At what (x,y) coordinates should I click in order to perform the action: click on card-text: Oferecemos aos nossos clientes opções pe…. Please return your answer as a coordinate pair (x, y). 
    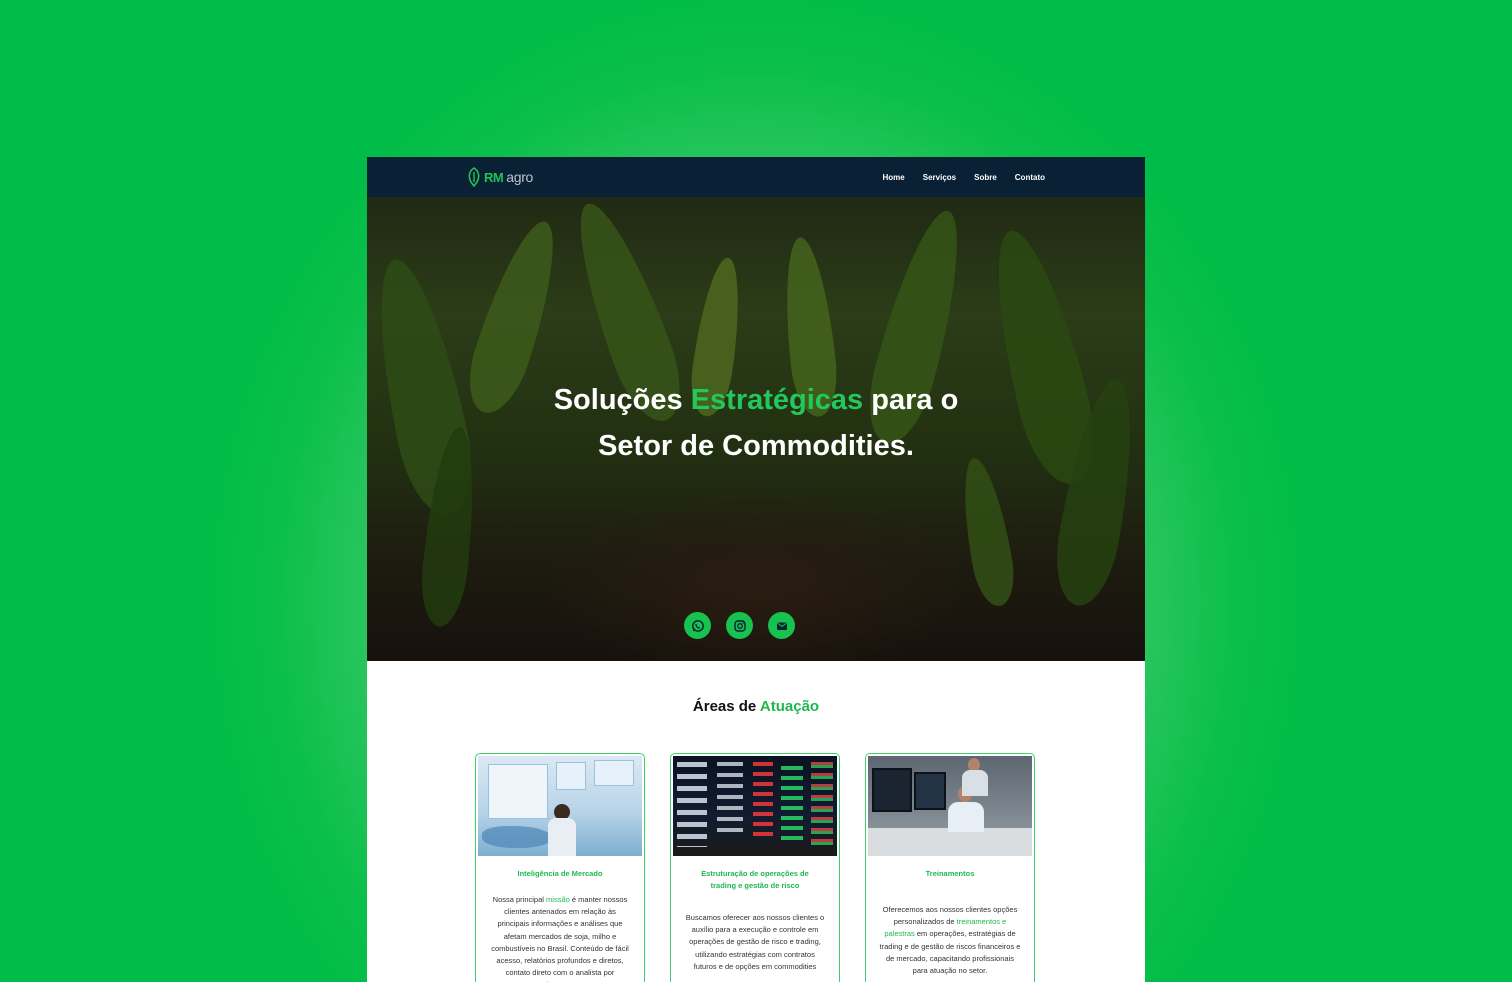
    Looking at the image, I should click on (950, 940).